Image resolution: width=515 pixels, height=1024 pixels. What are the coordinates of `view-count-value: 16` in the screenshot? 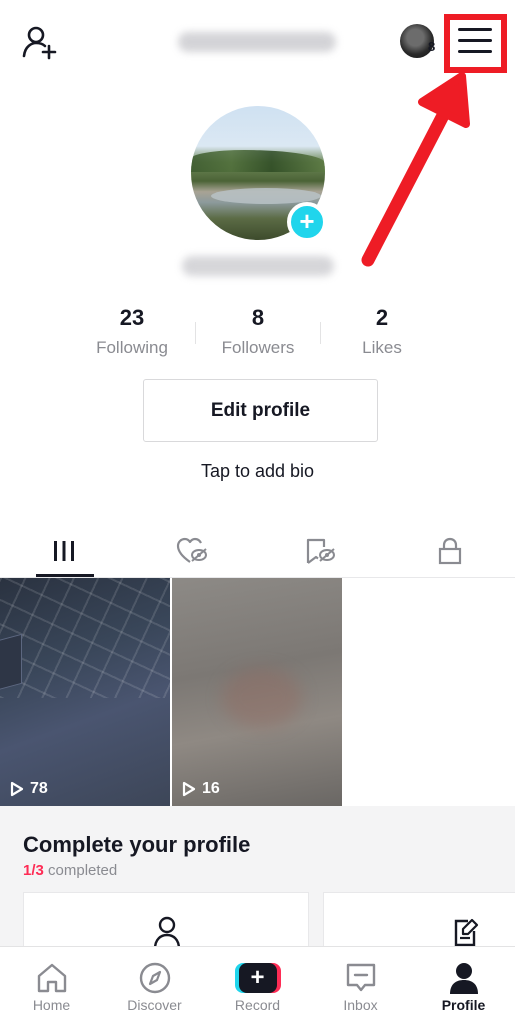 It's located at (211, 788).